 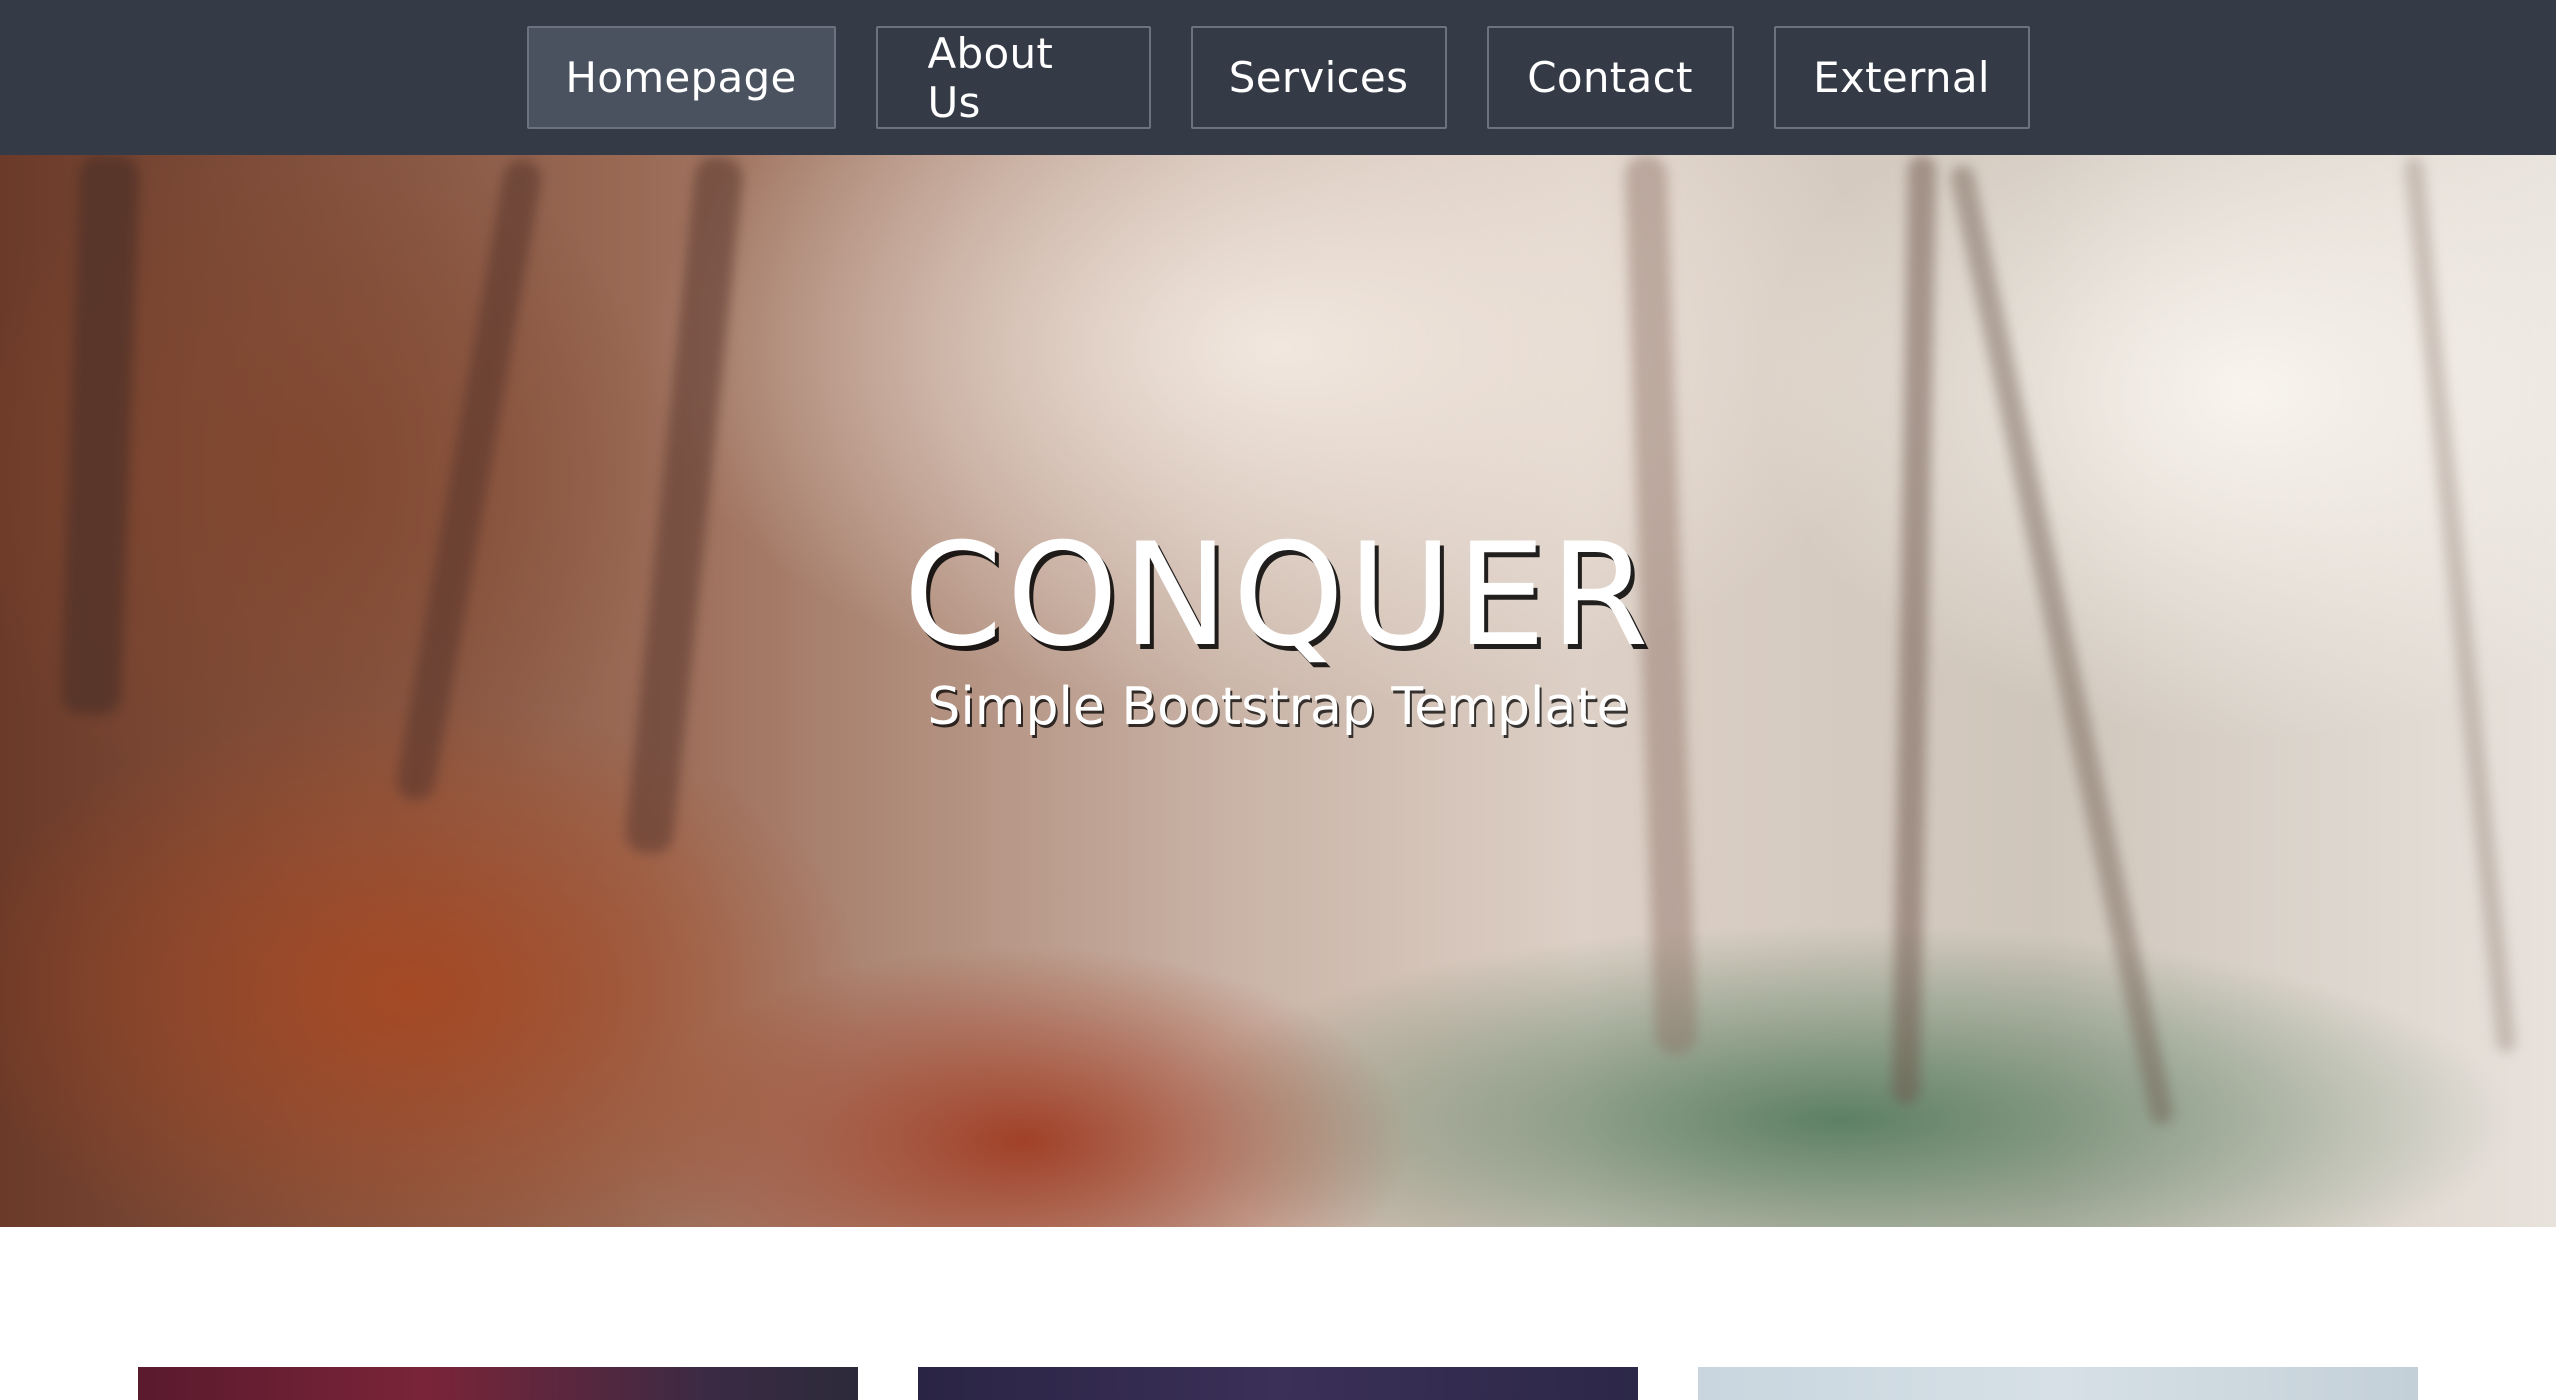 What do you see at coordinates (1901, 77) in the screenshot?
I see `nav-external: External` at bounding box center [1901, 77].